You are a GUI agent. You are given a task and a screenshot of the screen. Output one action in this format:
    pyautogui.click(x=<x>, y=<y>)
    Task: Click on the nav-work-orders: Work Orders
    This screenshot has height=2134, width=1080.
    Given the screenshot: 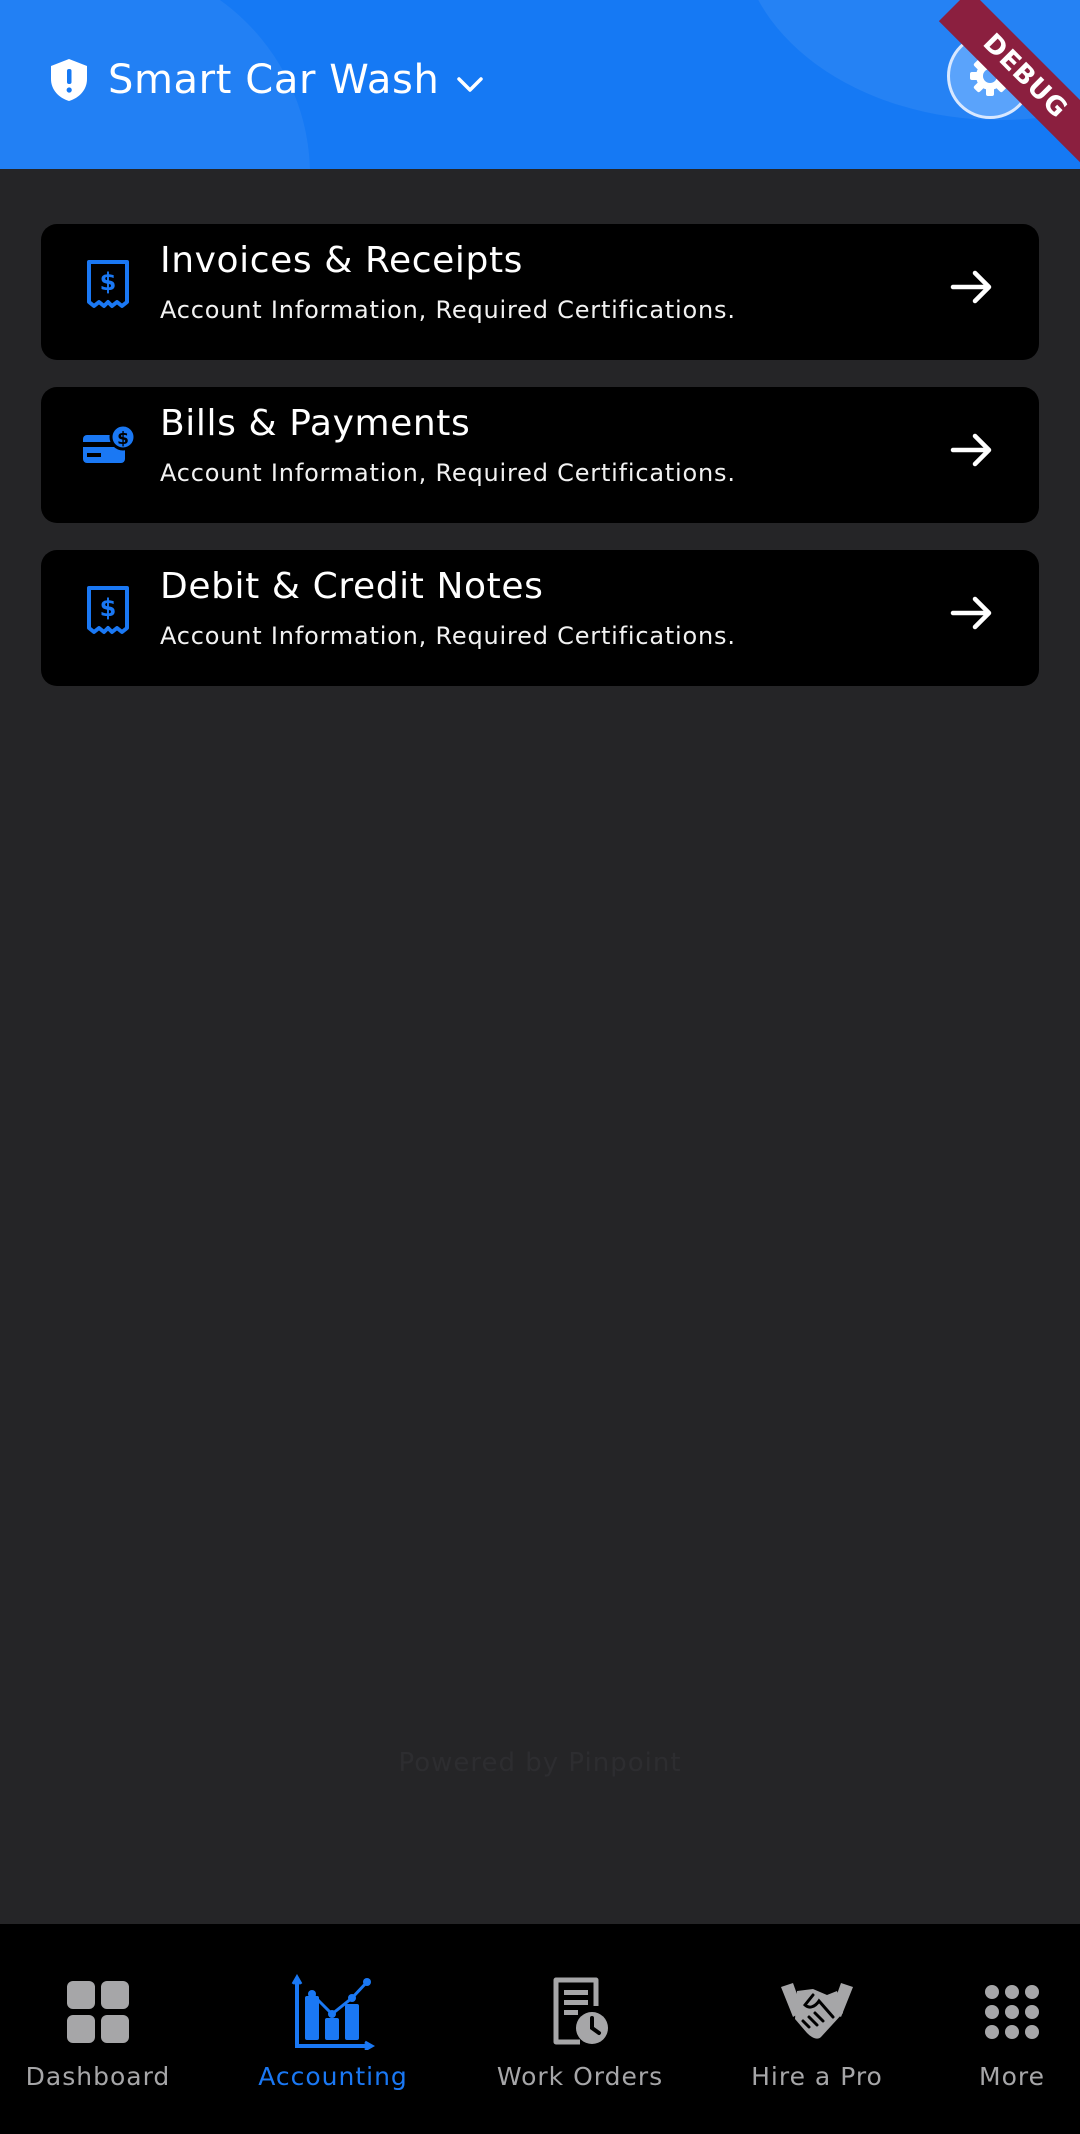 What is the action you would take?
    pyautogui.click(x=580, y=2029)
    